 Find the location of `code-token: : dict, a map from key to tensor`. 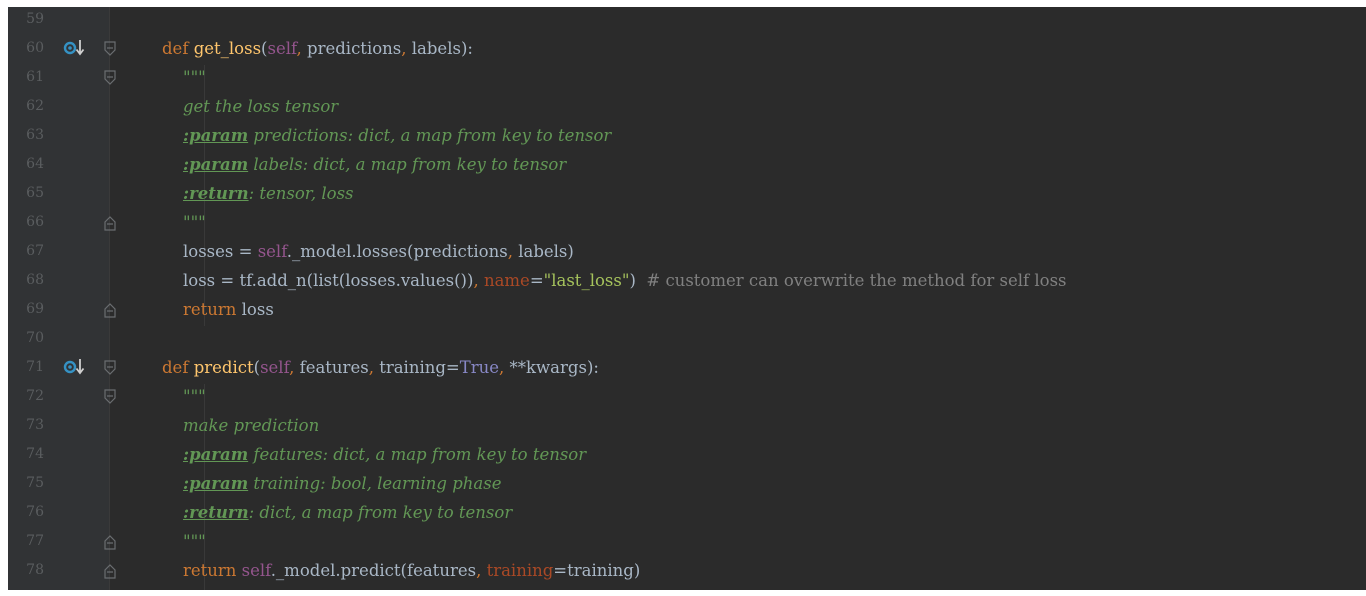

code-token: : dict, a map from key to tensor is located at coordinates (380, 512).